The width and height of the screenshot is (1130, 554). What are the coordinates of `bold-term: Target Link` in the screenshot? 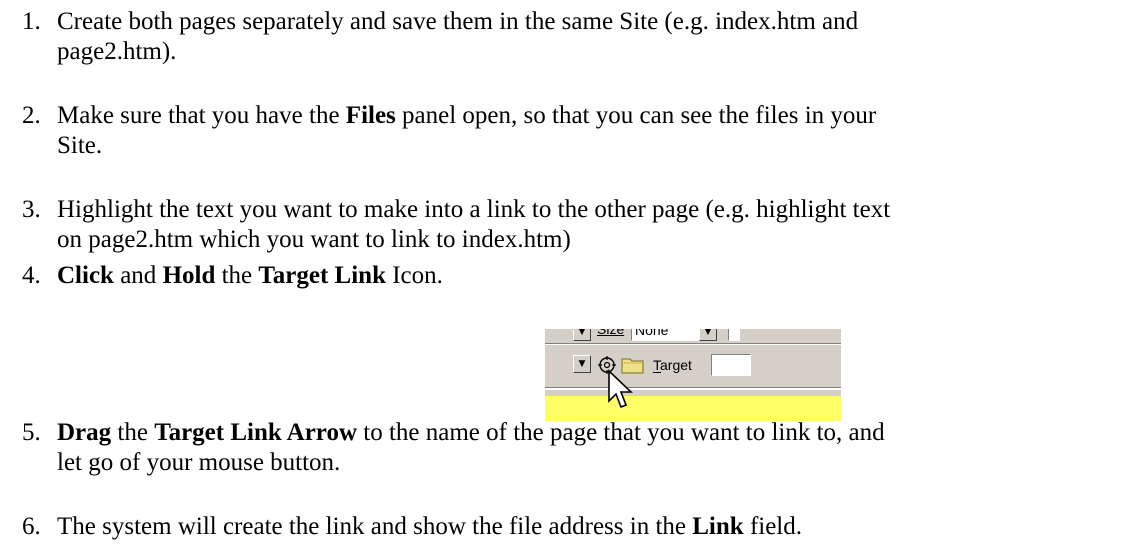 It's located at (322, 275).